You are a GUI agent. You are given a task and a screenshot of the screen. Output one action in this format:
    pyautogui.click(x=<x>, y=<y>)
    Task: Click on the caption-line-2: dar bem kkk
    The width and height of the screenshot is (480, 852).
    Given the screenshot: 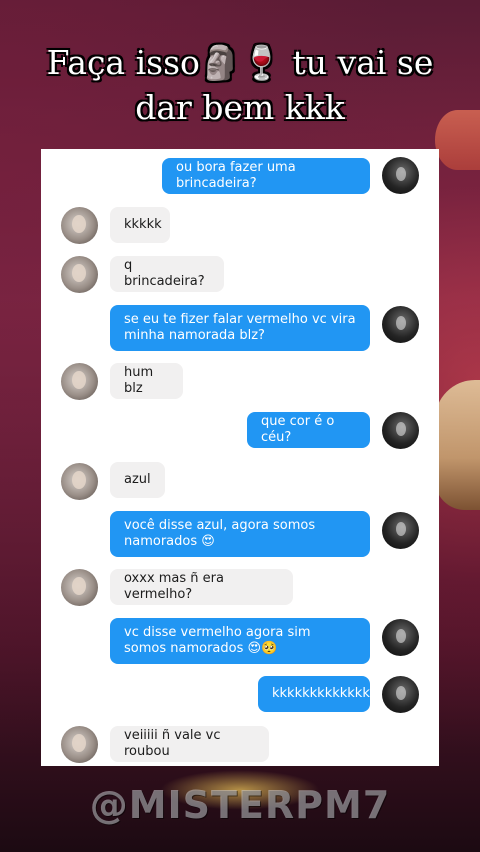 What is the action you would take?
    pyautogui.click(x=240, y=107)
    